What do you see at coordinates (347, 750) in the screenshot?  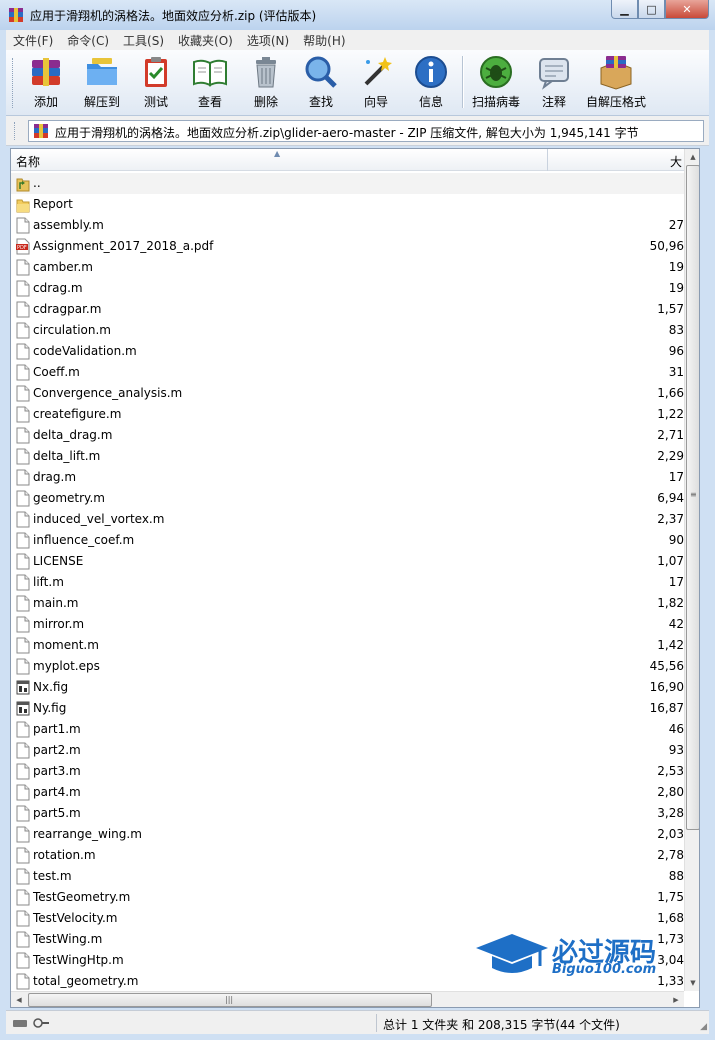 I see `file-row: part2.m 93` at bounding box center [347, 750].